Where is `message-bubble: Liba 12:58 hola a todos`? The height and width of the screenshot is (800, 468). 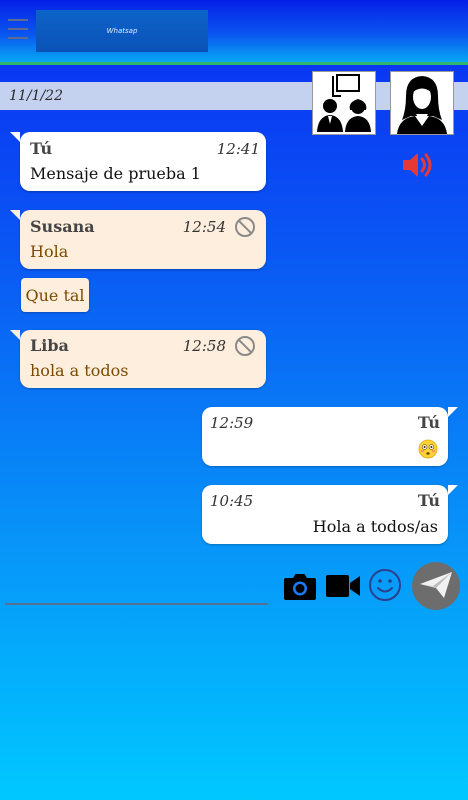 message-bubble: Liba 12:58 hola a todos is located at coordinates (138, 359).